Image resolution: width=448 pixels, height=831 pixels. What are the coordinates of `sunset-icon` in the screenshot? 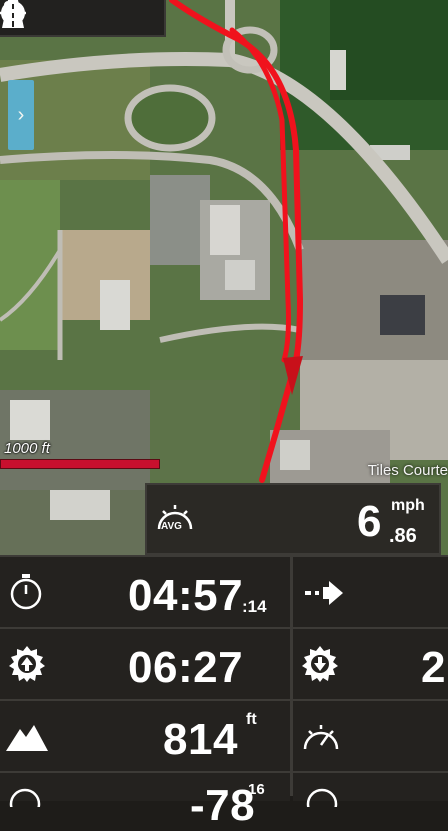 It's located at (320, 666).